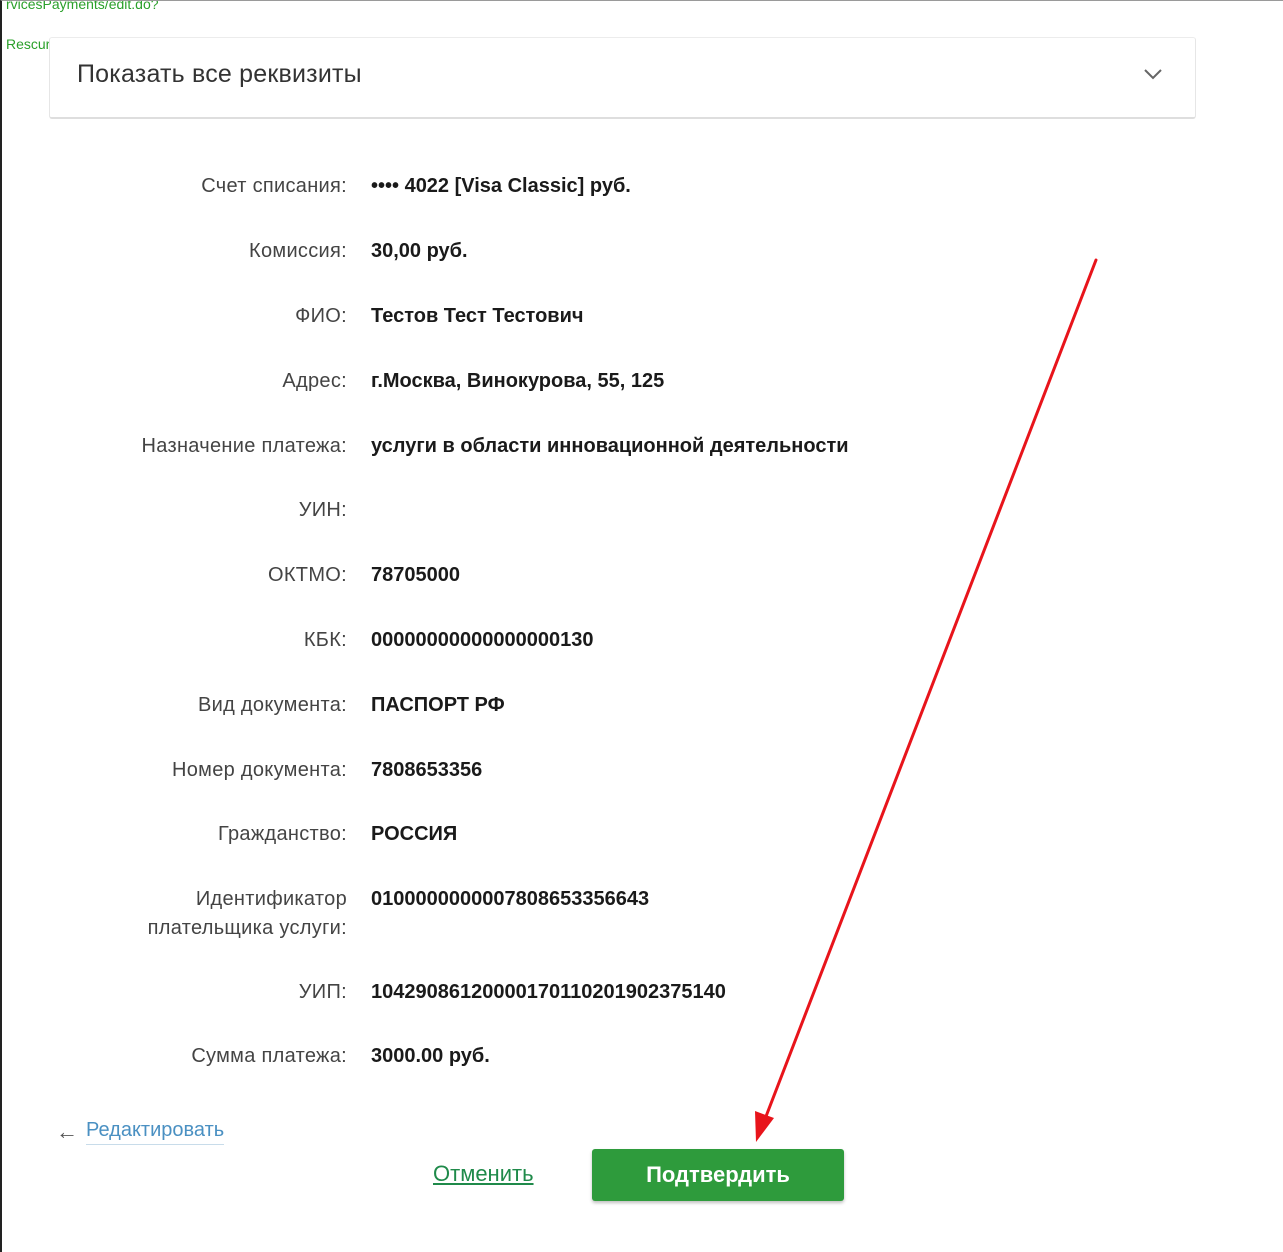 Image resolution: width=1283 pixels, height=1252 pixels. Describe the element at coordinates (430, 1056) in the screenshot. I see `field-value: 3000.00 руб.` at that location.